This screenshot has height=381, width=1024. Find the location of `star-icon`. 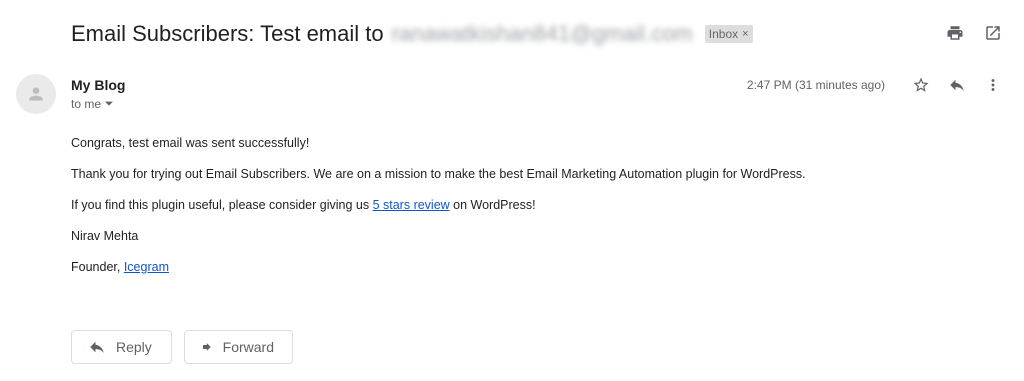

star-icon is located at coordinates (921, 85).